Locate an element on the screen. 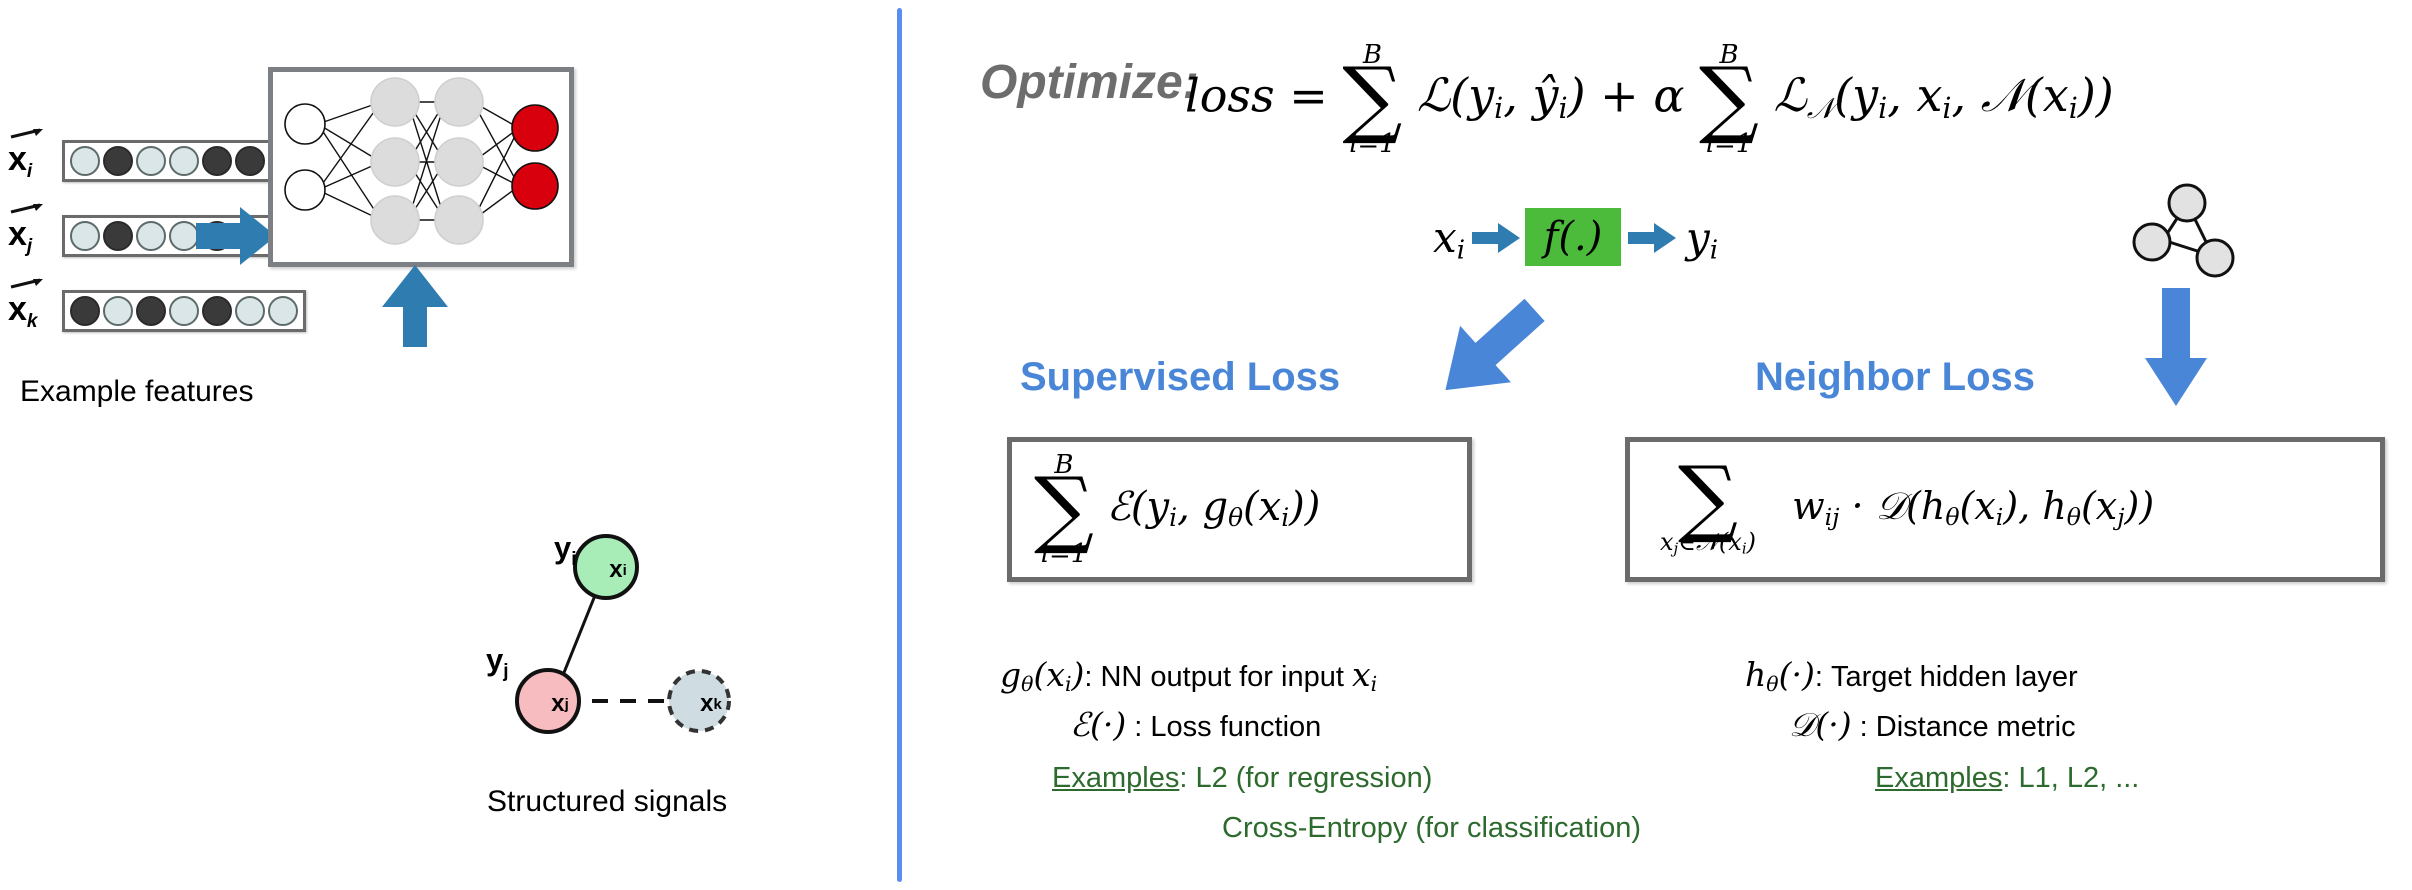 The image size is (2412, 890). legend-text: Target hidden layer is located at coordinates (1954, 677).